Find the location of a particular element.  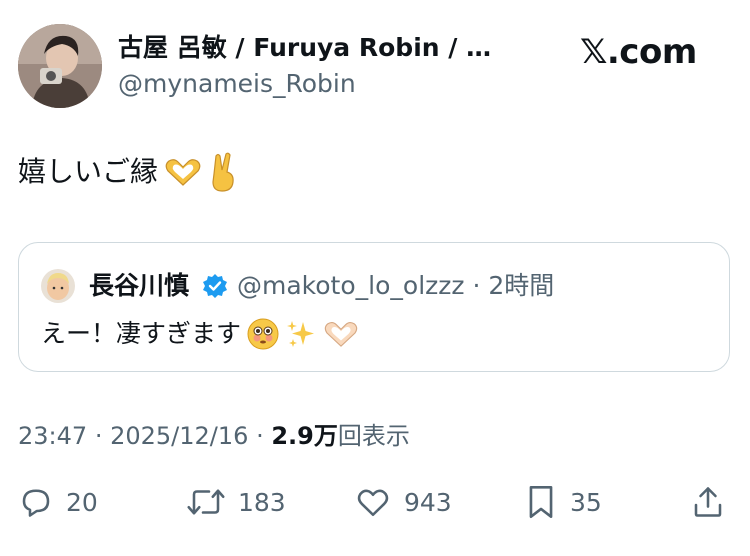

victory-hand-emoji is located at coordinates (223, 172).